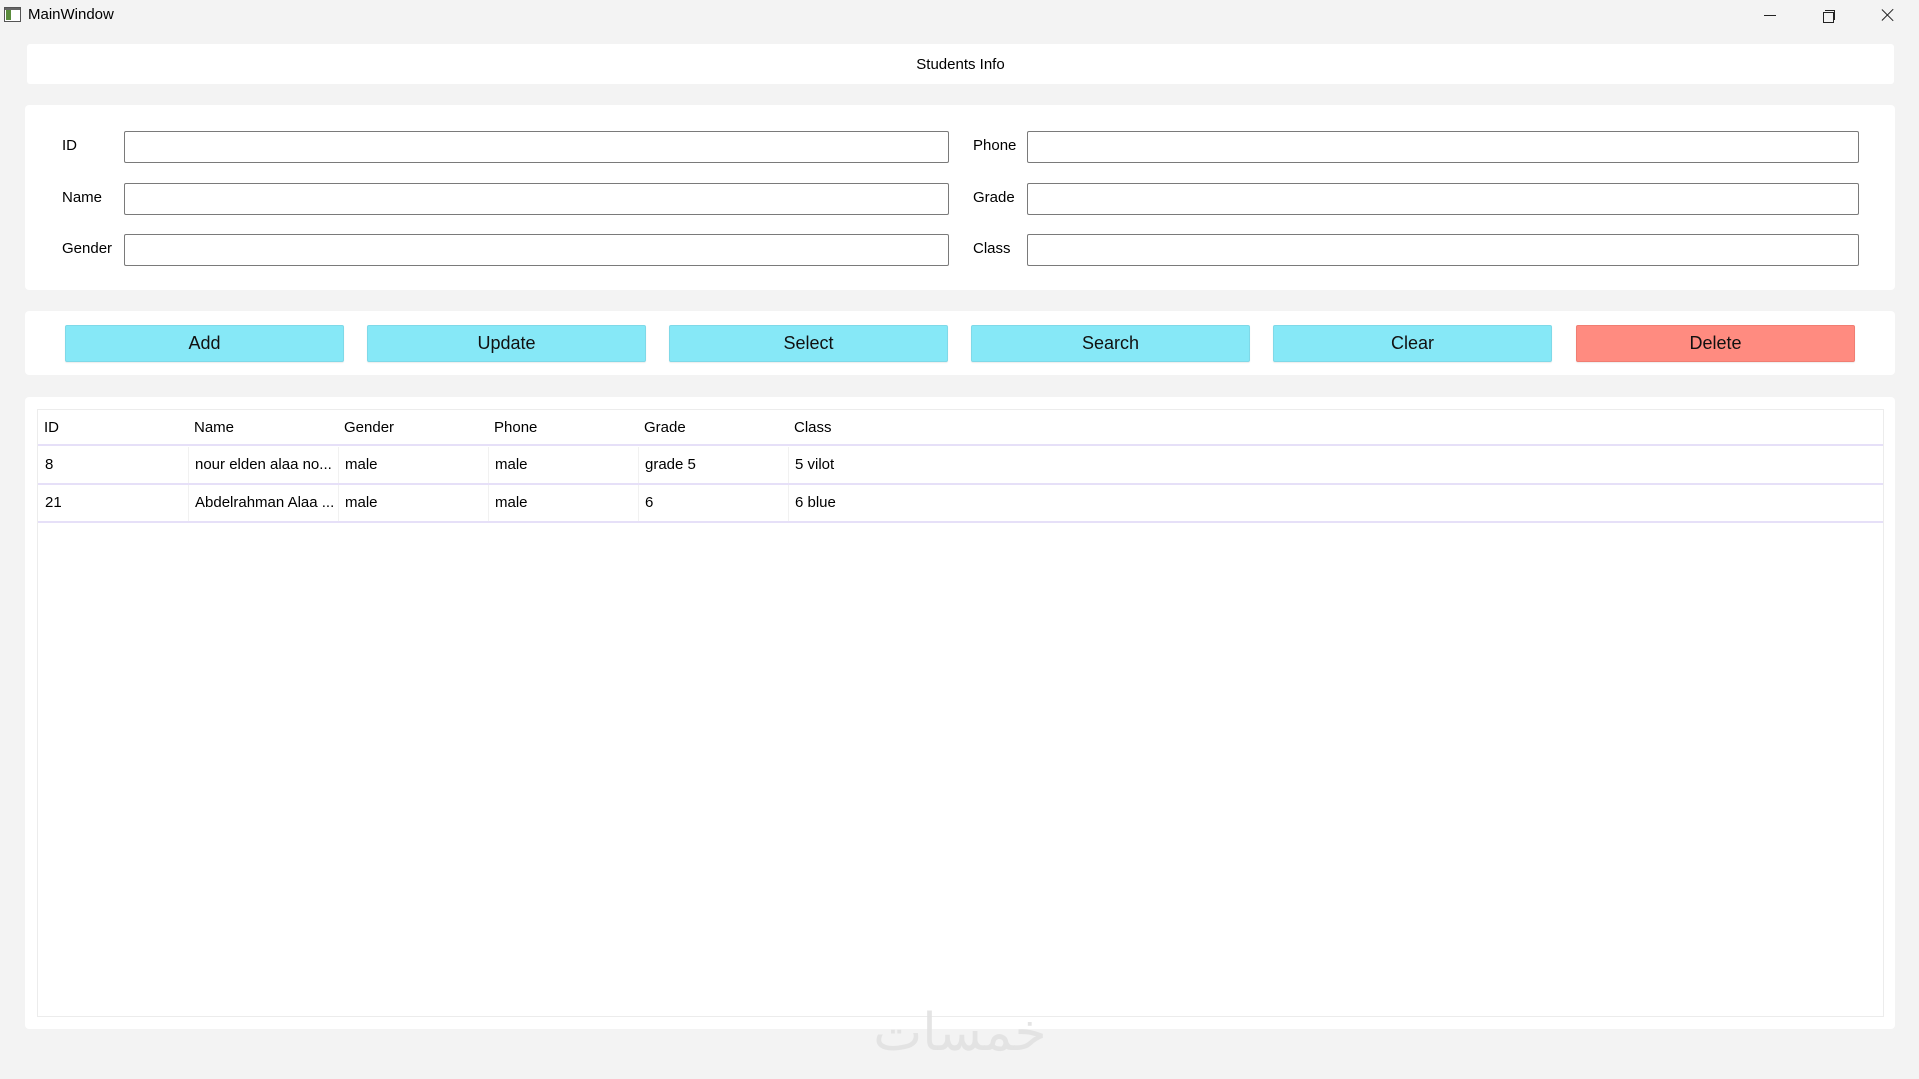 Image resolution: width=1919 pixels, height=1079 pixels. Describe the element at coordinates (865, 465) in the screenshot. I see `cell-class: 5 vilot` at that location.